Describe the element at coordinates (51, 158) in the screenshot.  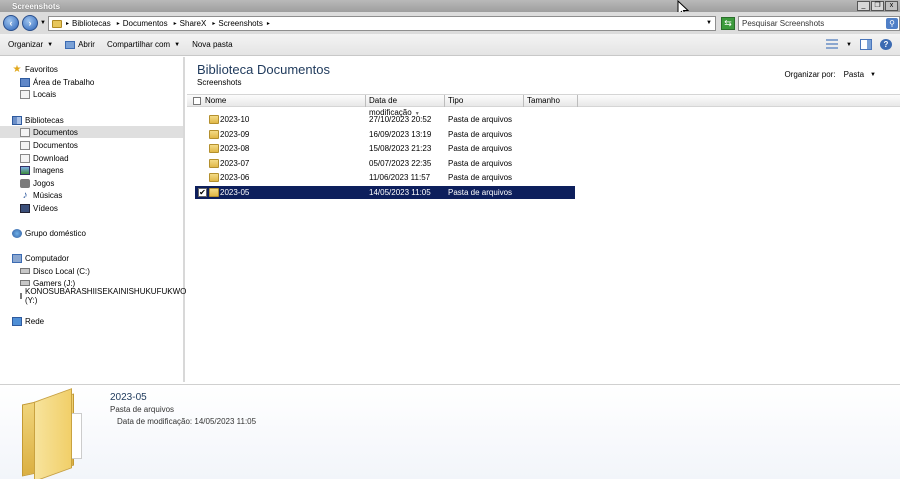
I see `nav-label: Download` at that location.